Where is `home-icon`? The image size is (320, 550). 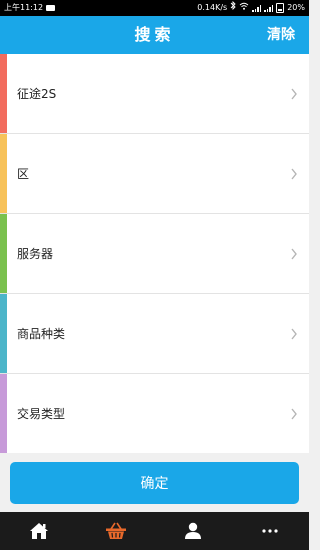
home-icon is located at coordinates (38, 531).